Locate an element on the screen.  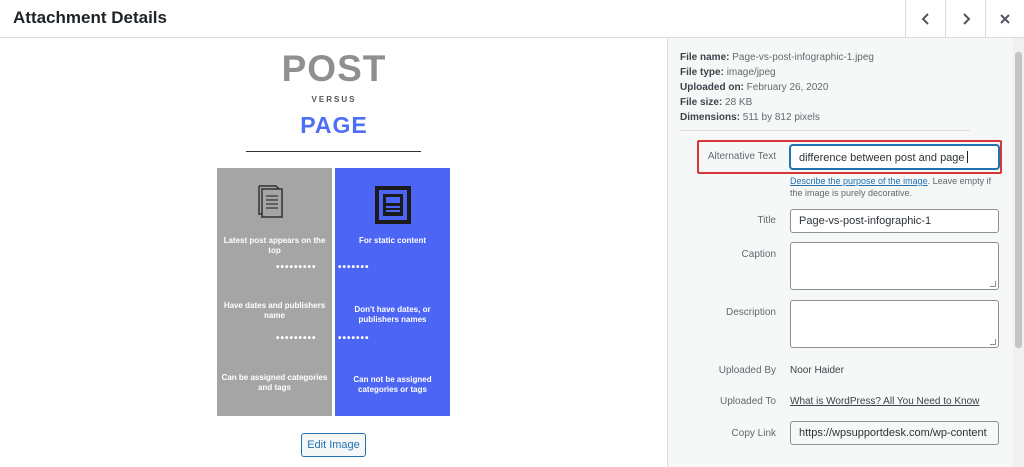
details-divider is located at coordinates (825, 130).